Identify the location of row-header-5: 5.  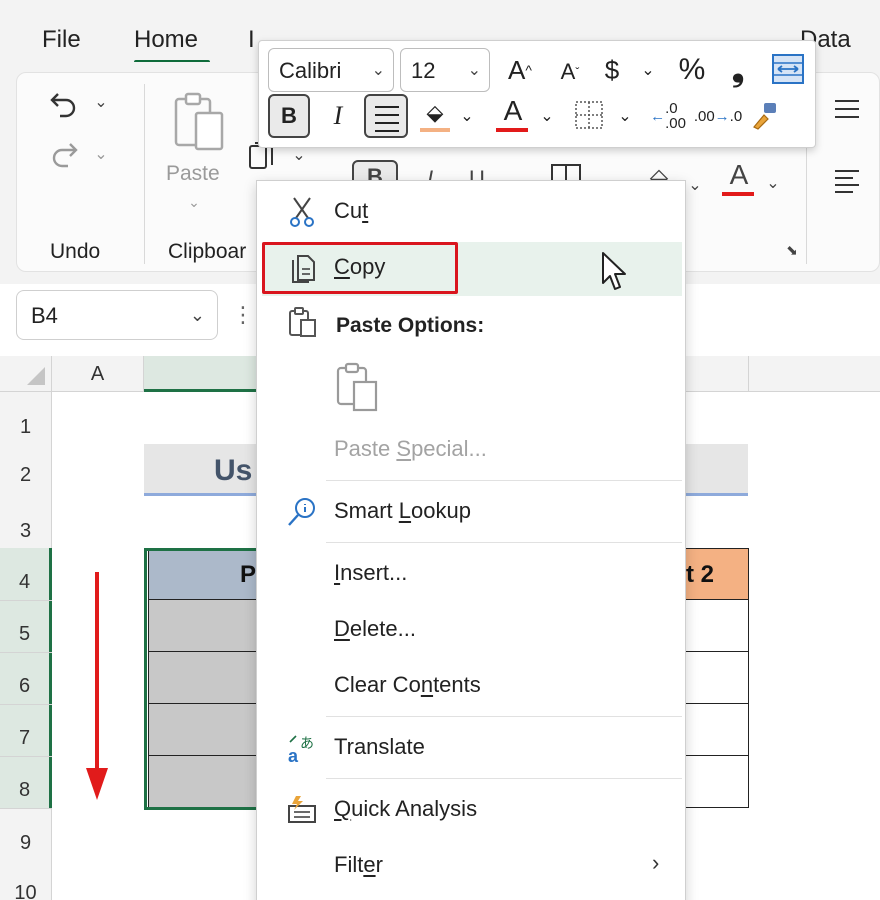
(26, 626).